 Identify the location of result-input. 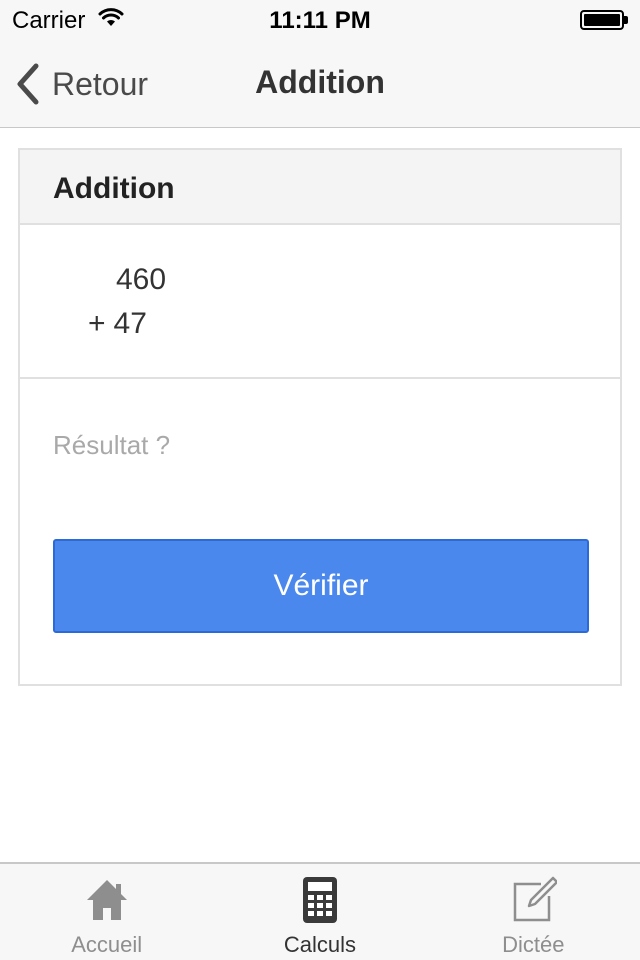
(320, 445).